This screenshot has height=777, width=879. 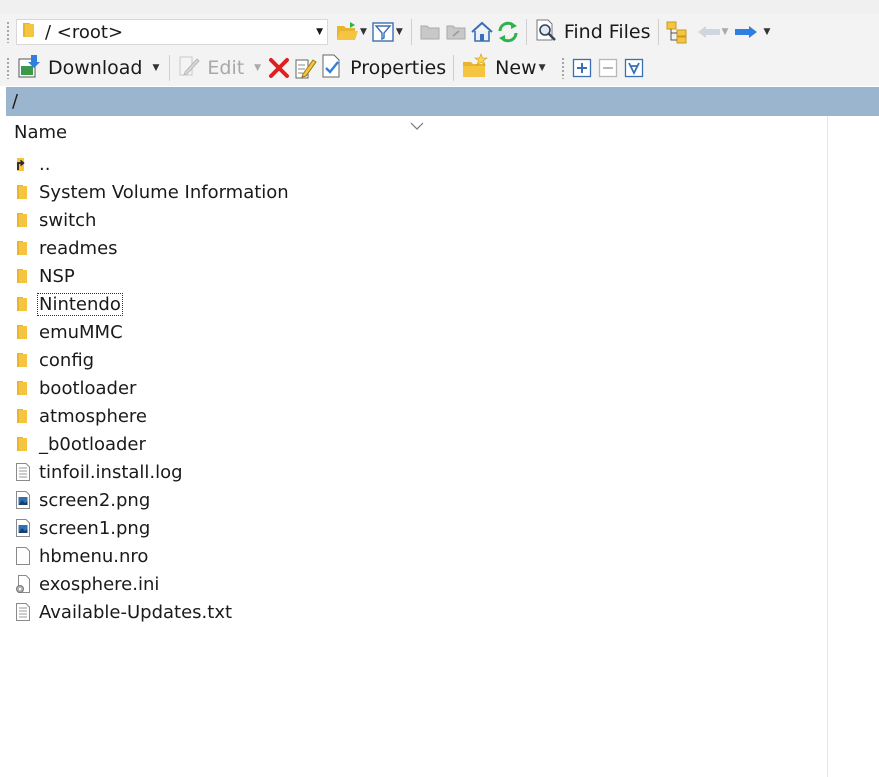 I want to click on new-folder-icon, so click(x=475, y=68).